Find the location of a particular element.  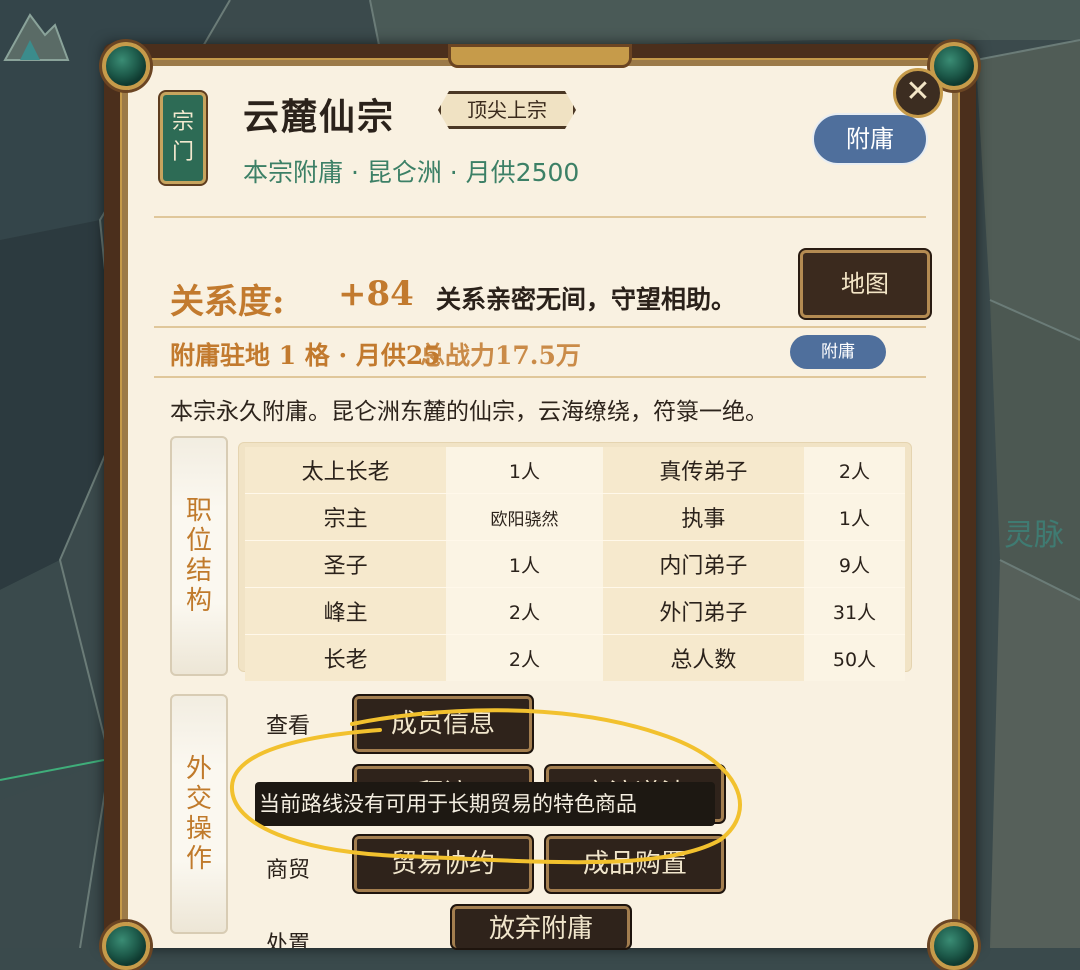

table-row: 圣子 1人 内门弟子 9人 is located at coordinates (575, 564).